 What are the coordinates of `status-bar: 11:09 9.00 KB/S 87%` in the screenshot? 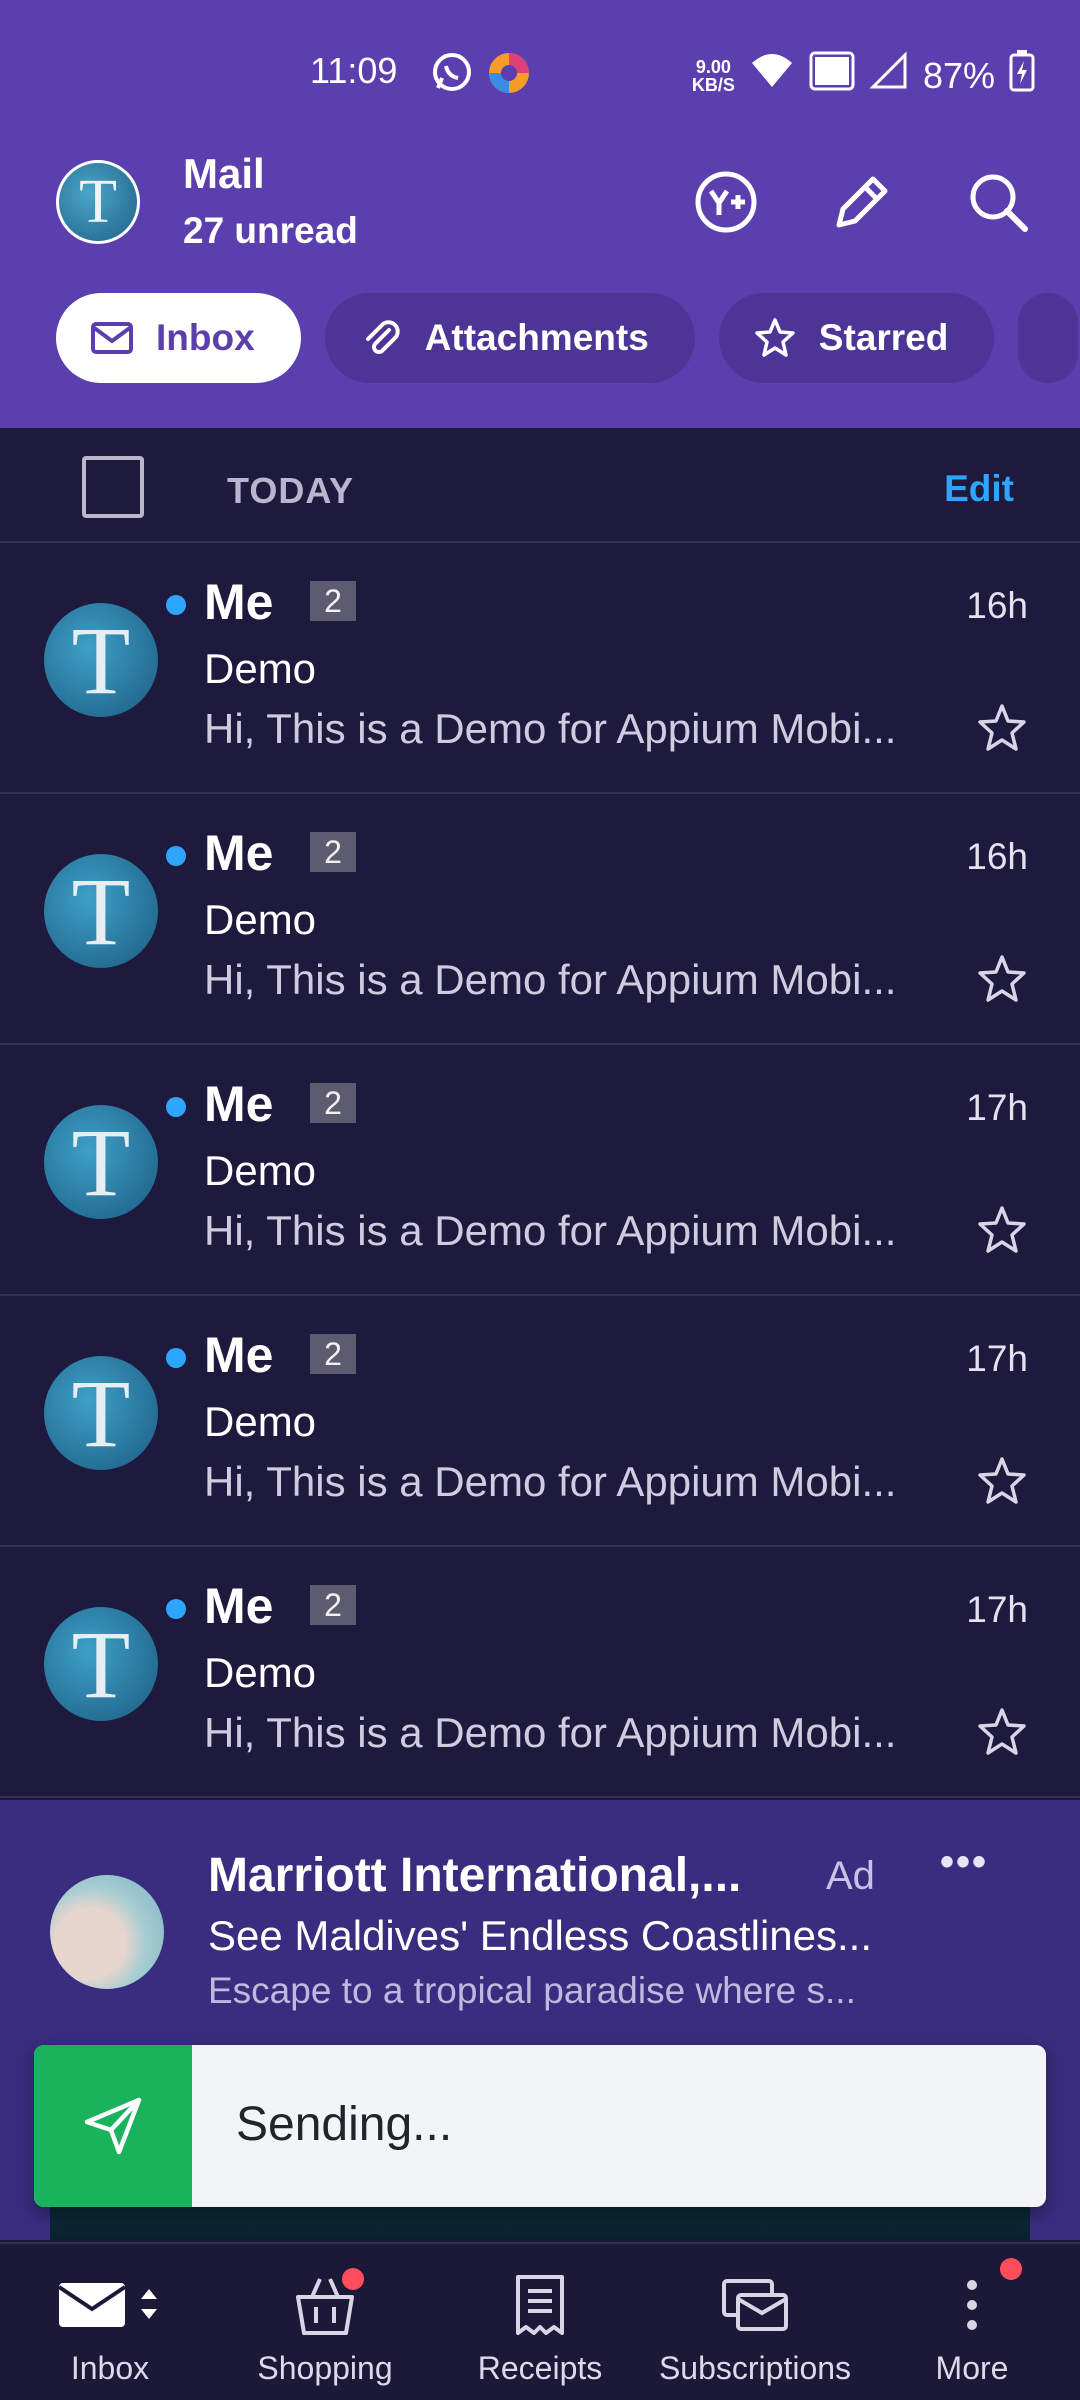 It's located at (540, 70).